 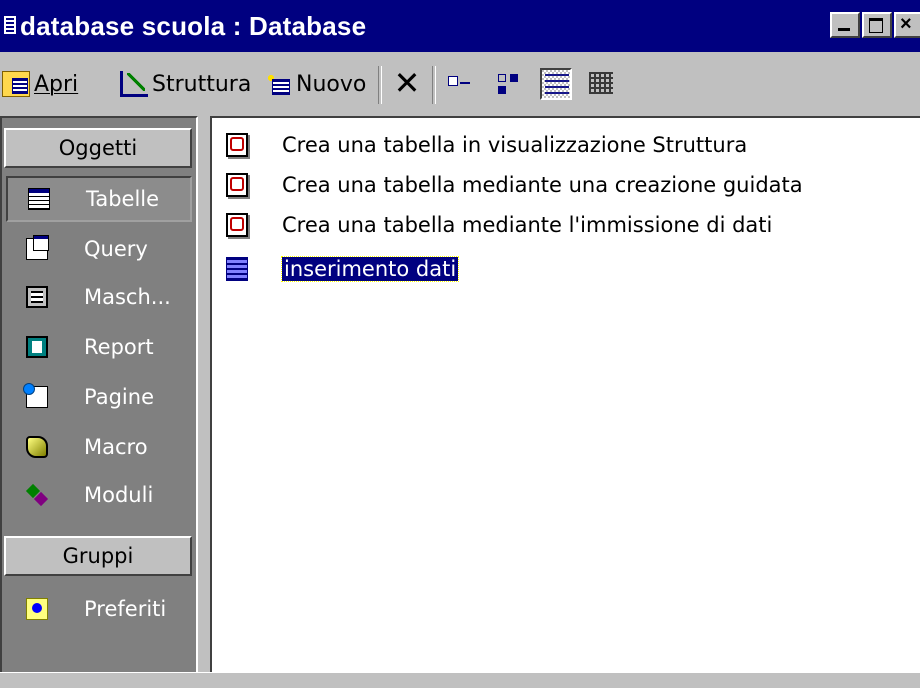 I want to click on sidebar-item-report: Report, so click(x=99, y=347).